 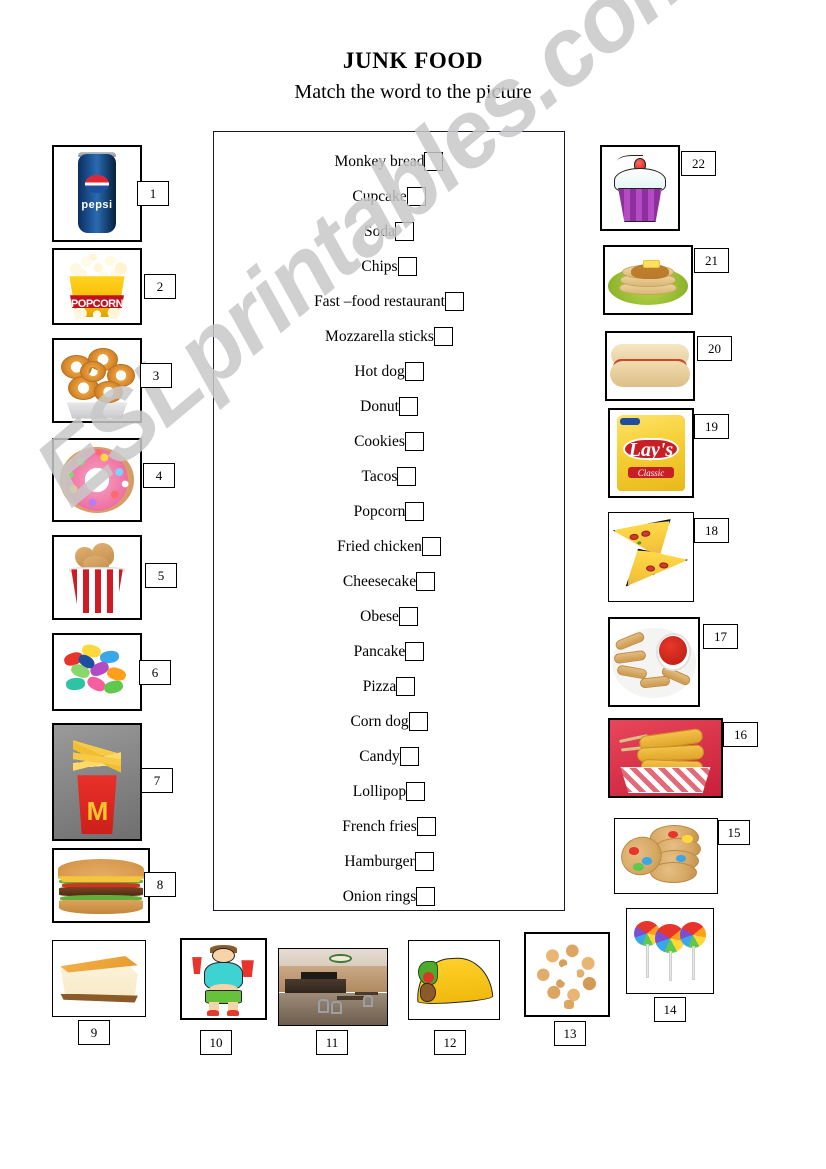 I want to click on word-label: Mozzarella sticks, so click(x=379, y=336).